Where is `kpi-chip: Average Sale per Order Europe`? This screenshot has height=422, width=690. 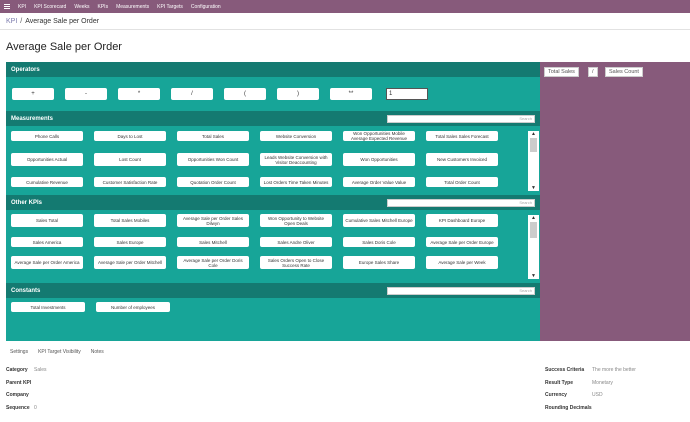 kpi-chip: Average Sale per Order Europe is located at coordinates (462, 242).